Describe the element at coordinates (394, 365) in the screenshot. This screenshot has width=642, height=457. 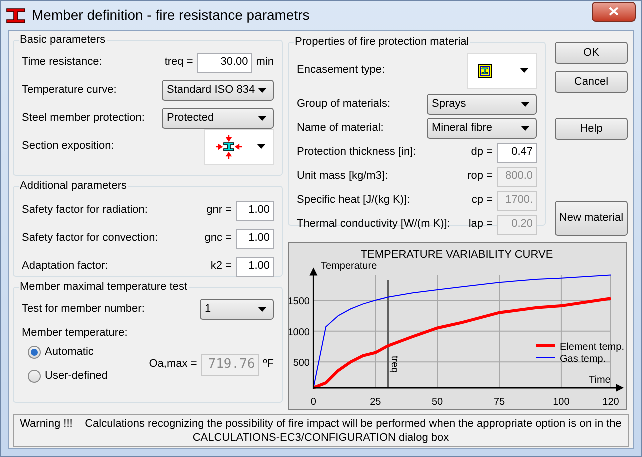
I see `reference-label: treq` at that location.